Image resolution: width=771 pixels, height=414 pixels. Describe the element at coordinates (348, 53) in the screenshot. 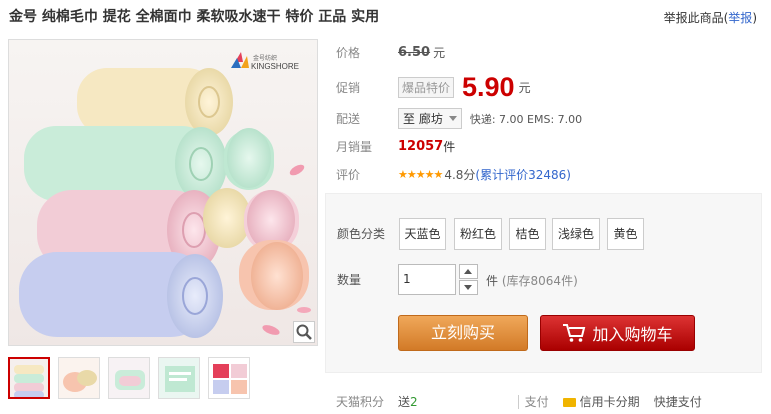

I see `price-label: 价格` at that location.